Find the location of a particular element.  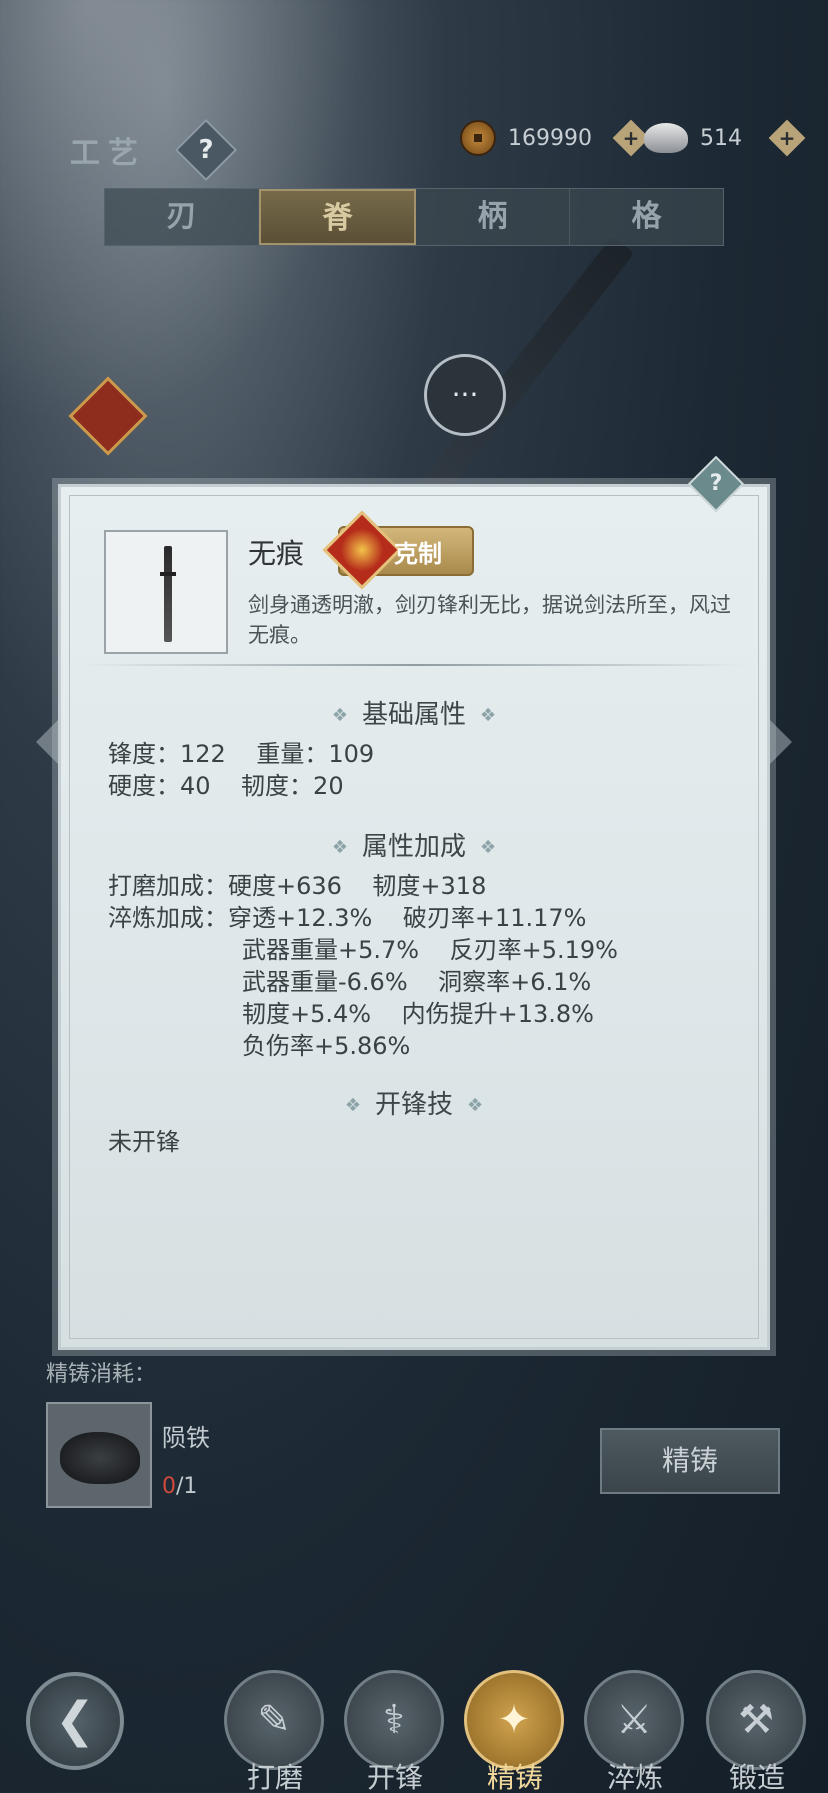

currency-silver: 514 + is located at coordinates (725, 138).